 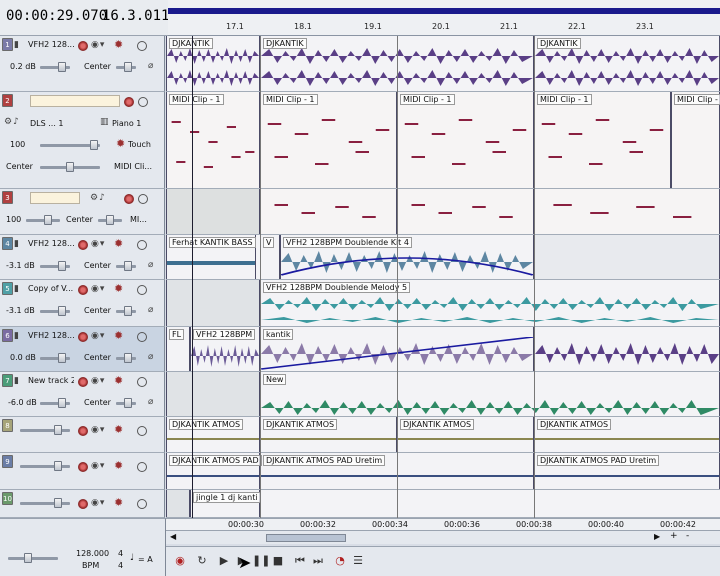 What do you see at coordinates (92, 553) in the screenshot?
I see `tempo-value: 128.000` at bounding box center [92, 553].